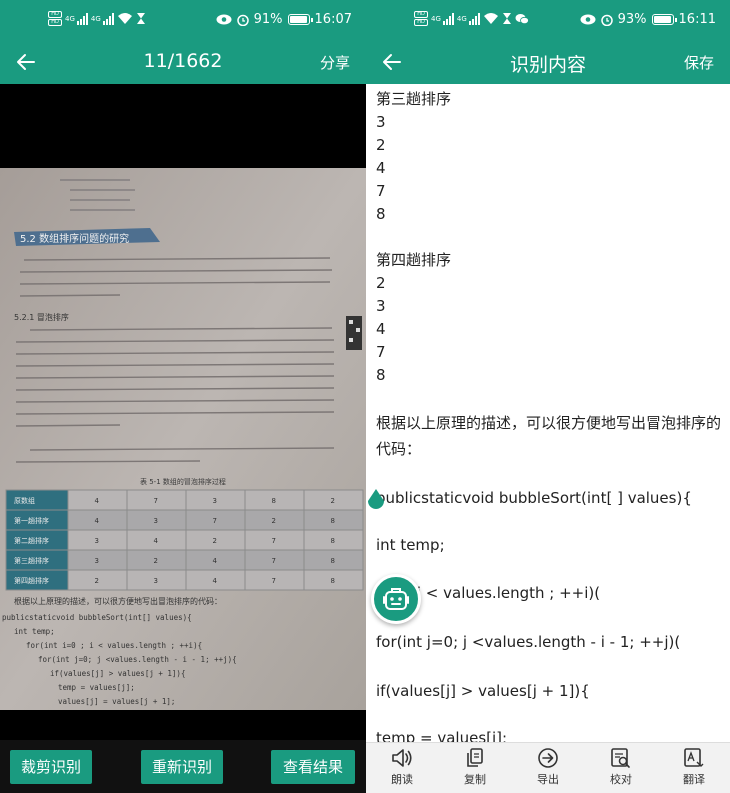 The height and width of the screenshot is (793, 730). Describe the element at coordinates (74, 238) in the screenshot. I see `section-heading: 5.2 数组排序问题的研究` at that location.